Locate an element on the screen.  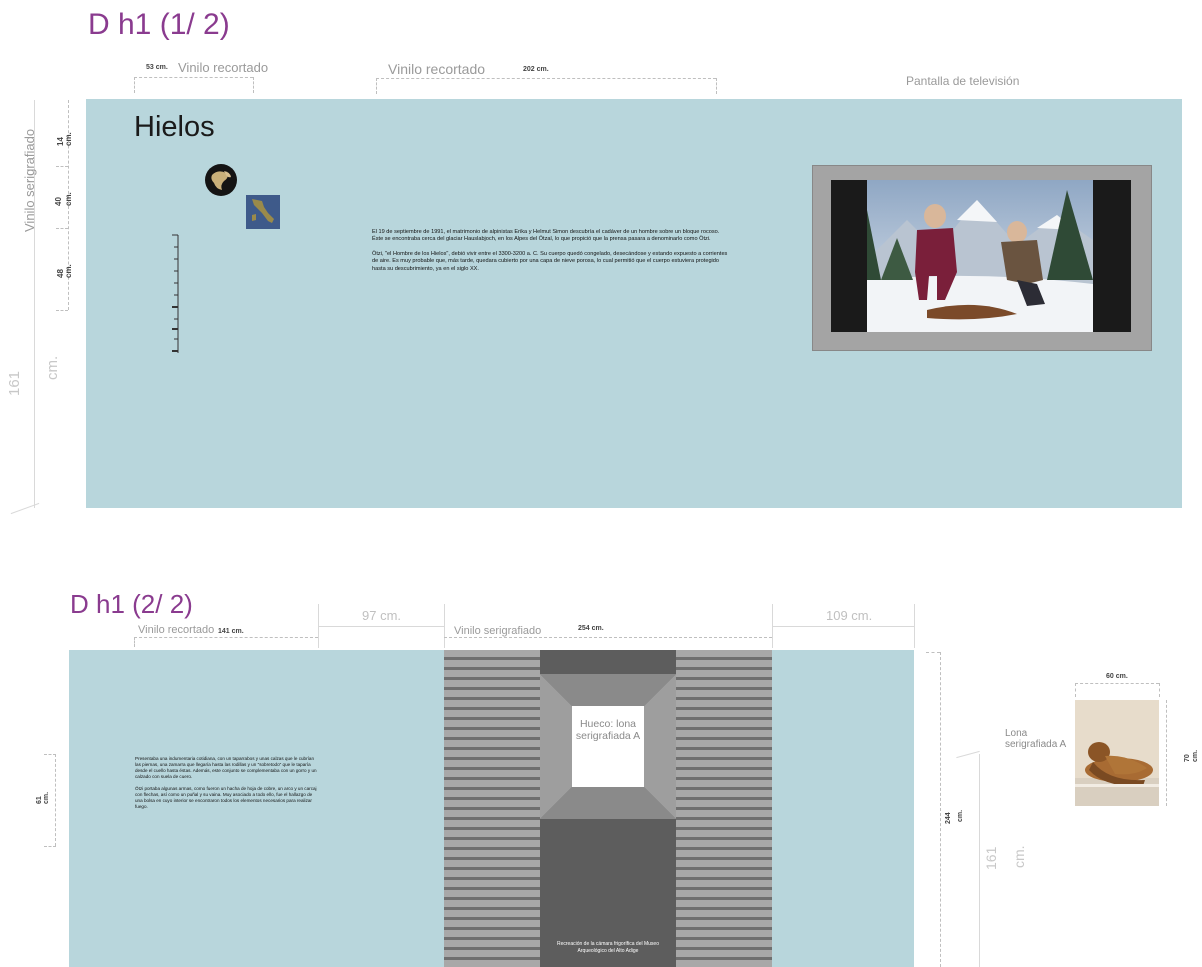
tv-screen is located at coordinates (982, 258).